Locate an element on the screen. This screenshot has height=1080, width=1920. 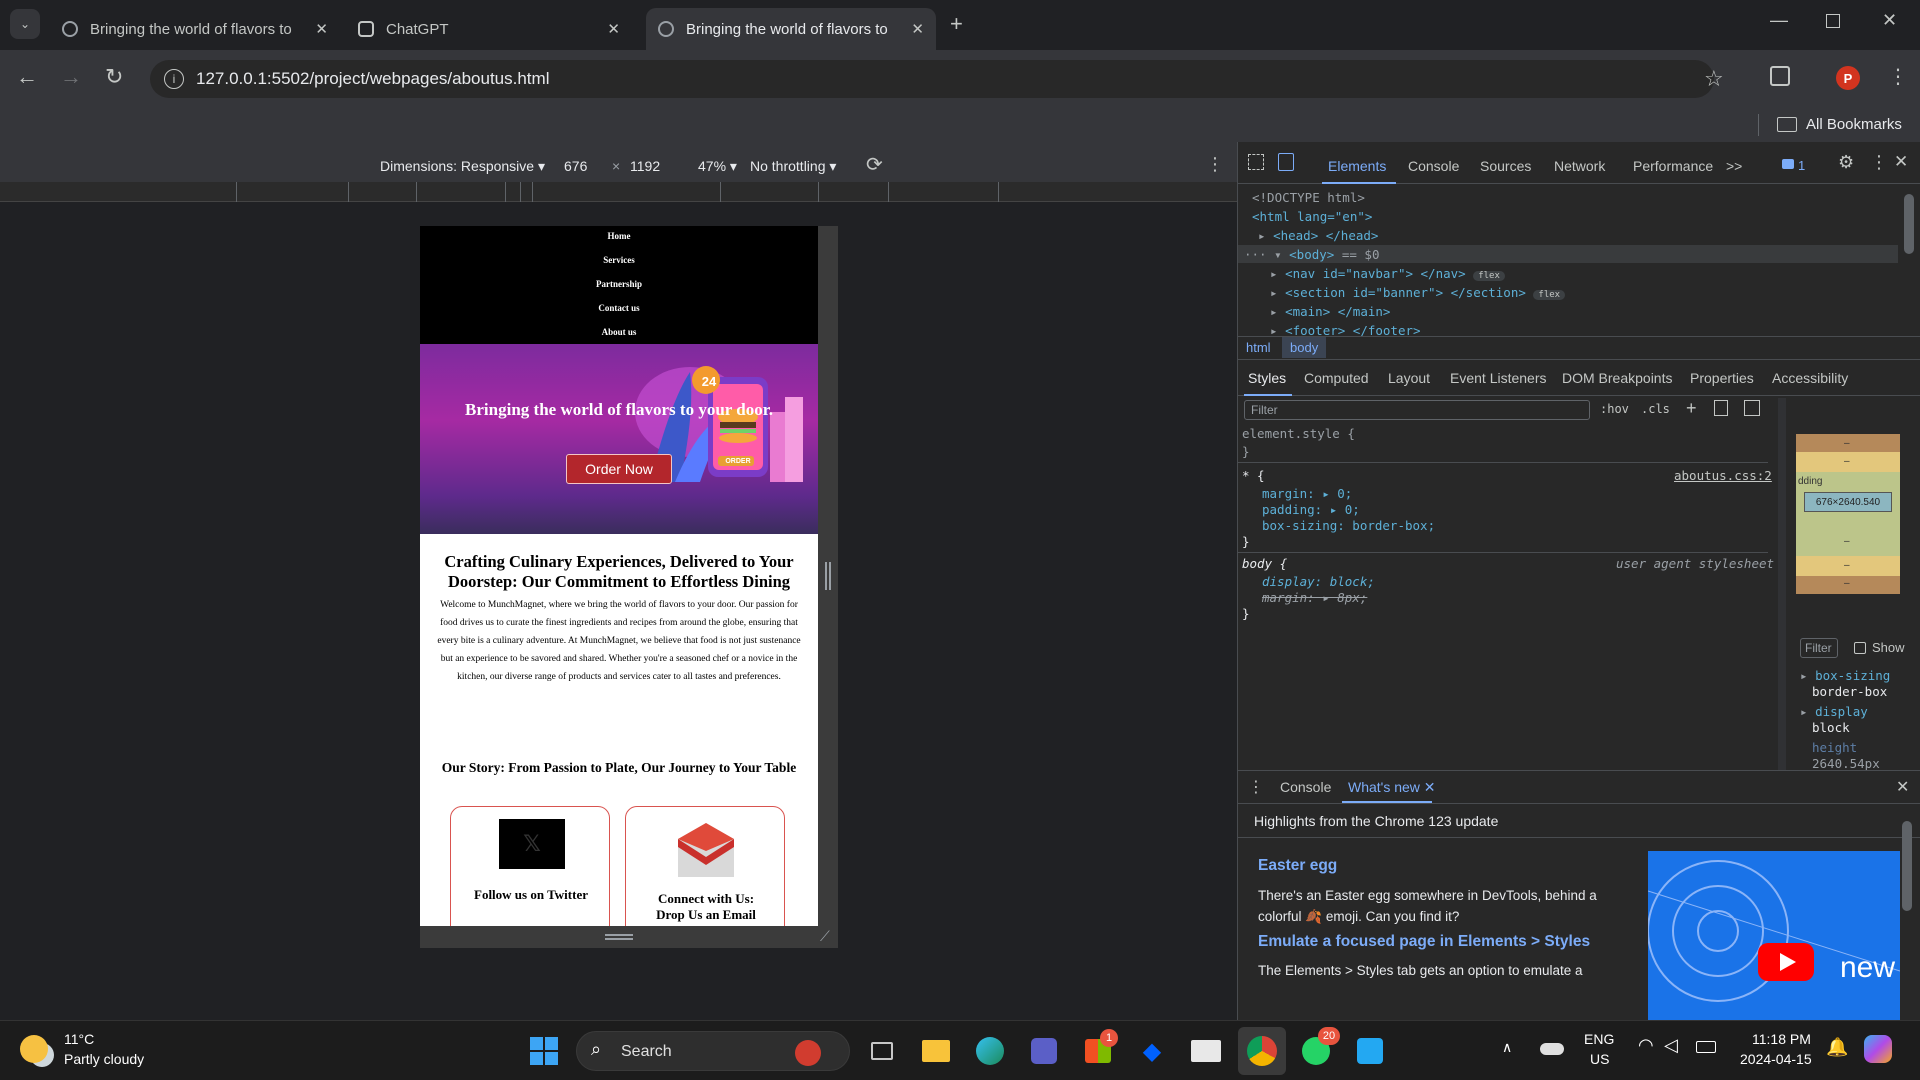
dimensions-dropdown: Dimensions: Responsive ▾ is located at coordinates (462, 166).